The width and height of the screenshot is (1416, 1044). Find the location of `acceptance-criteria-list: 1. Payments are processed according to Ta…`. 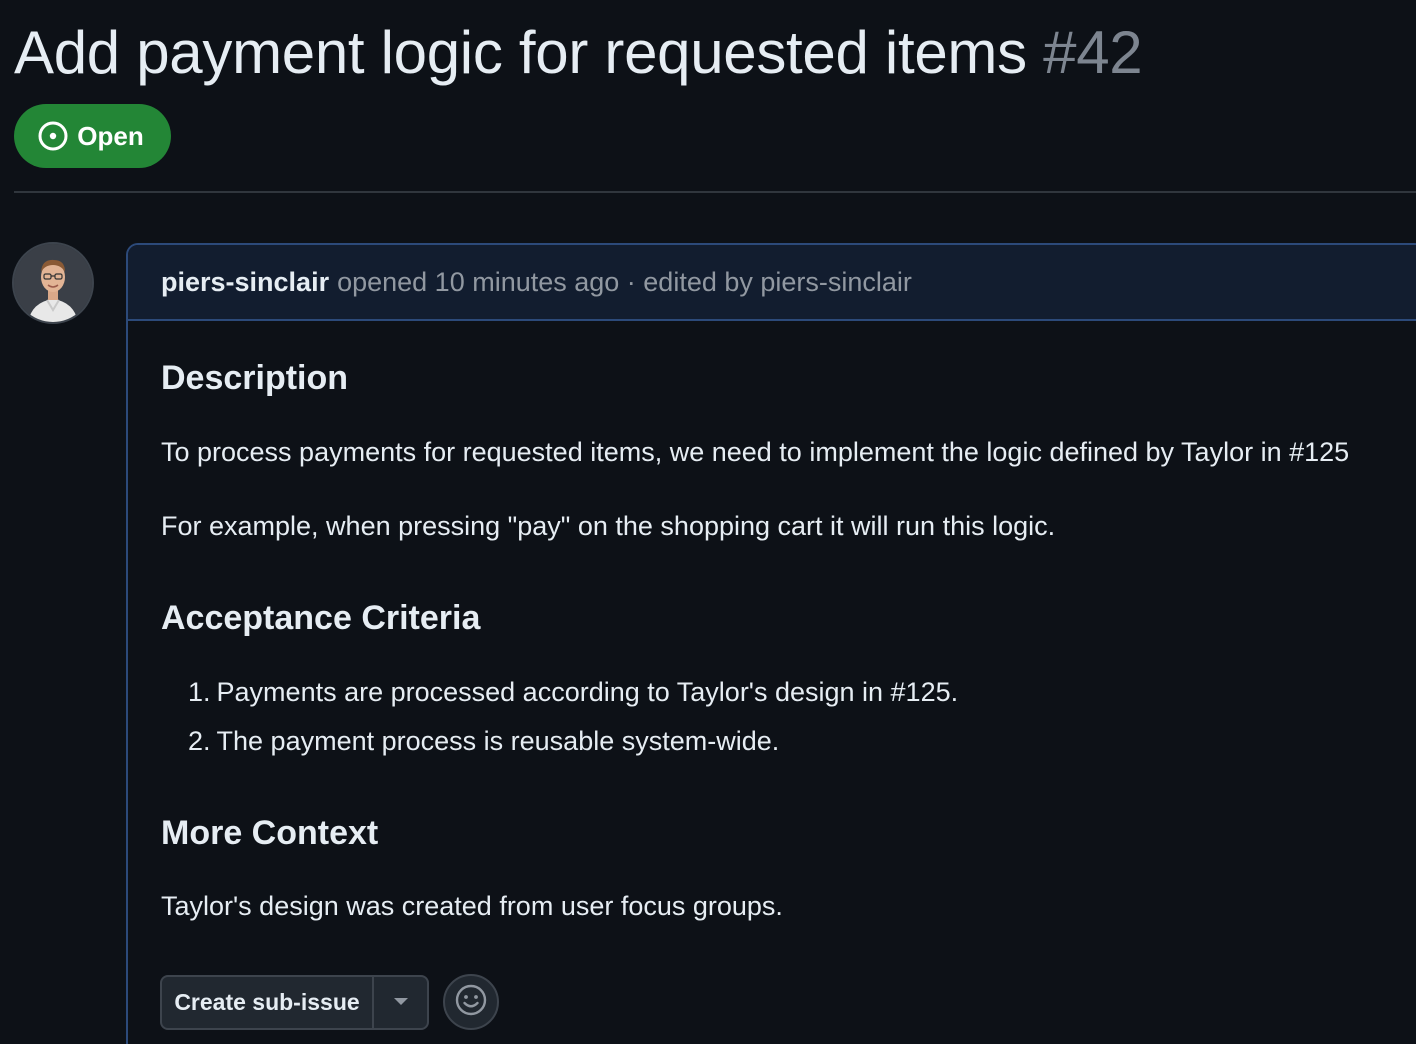

acceptance-criteria-list: 1. Payments are processed according to Ta… is located at coordinates (573, 723).